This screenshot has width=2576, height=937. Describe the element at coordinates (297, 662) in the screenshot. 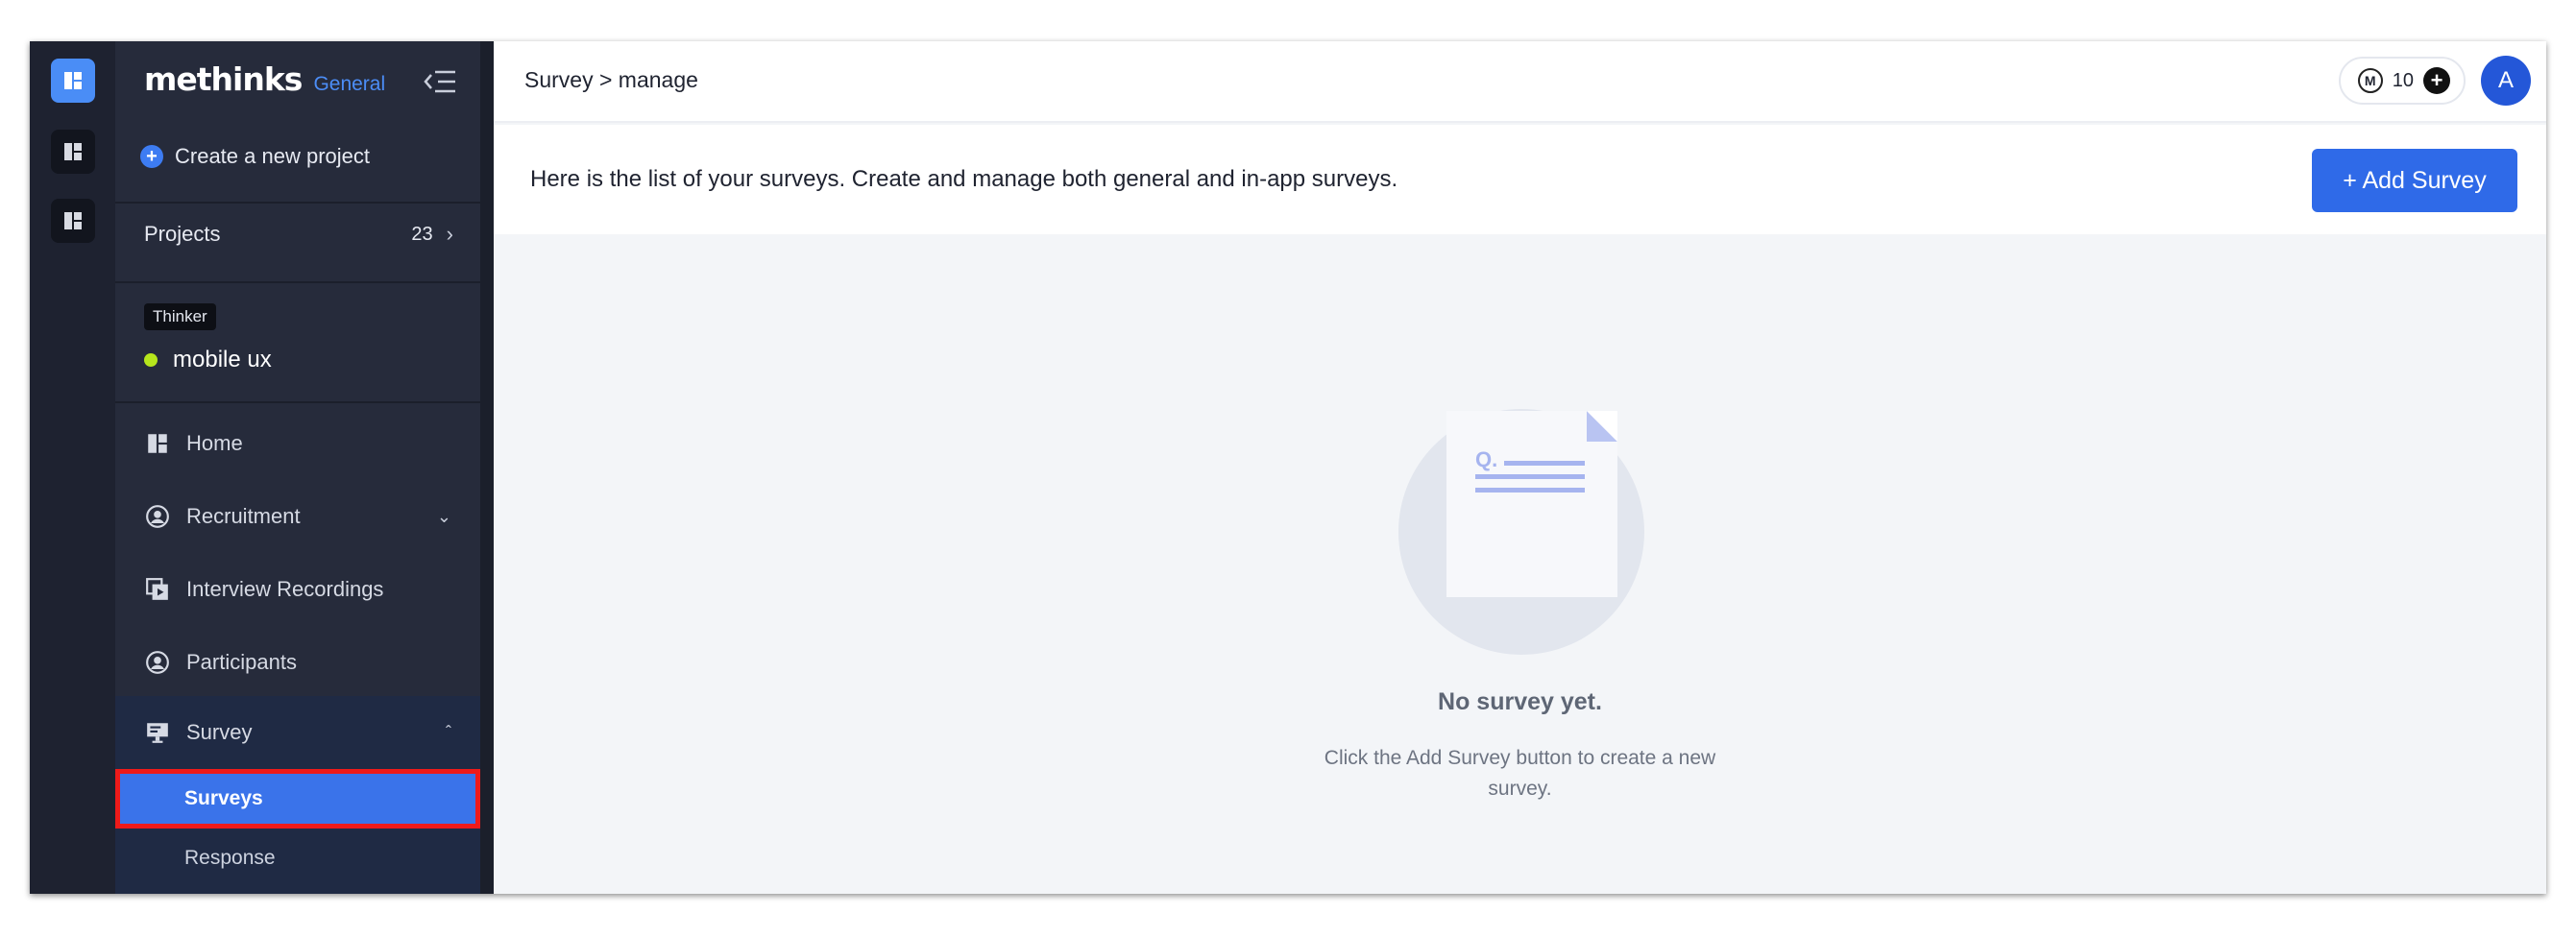

I see `nav-item-participants: Participants` at that location.